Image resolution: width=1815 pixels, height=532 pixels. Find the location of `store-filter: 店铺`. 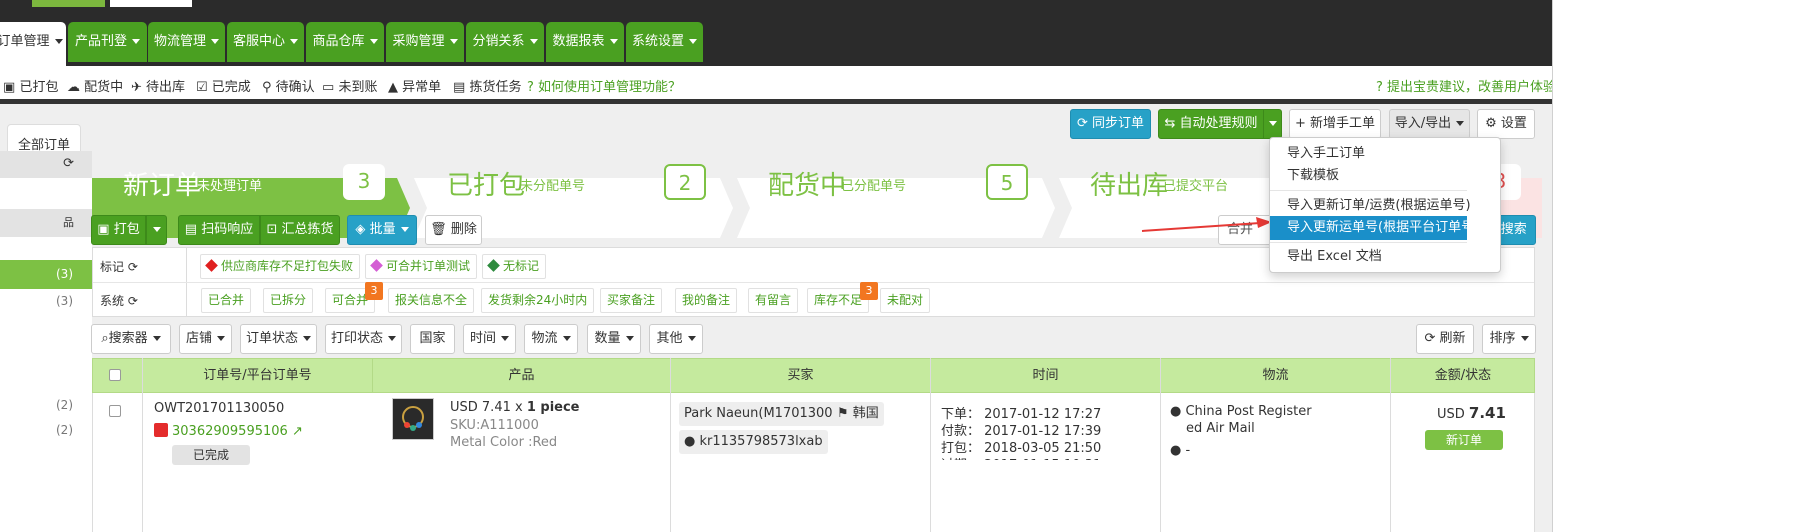

store-filter: 店铺 is located at coordinates (205, 339).